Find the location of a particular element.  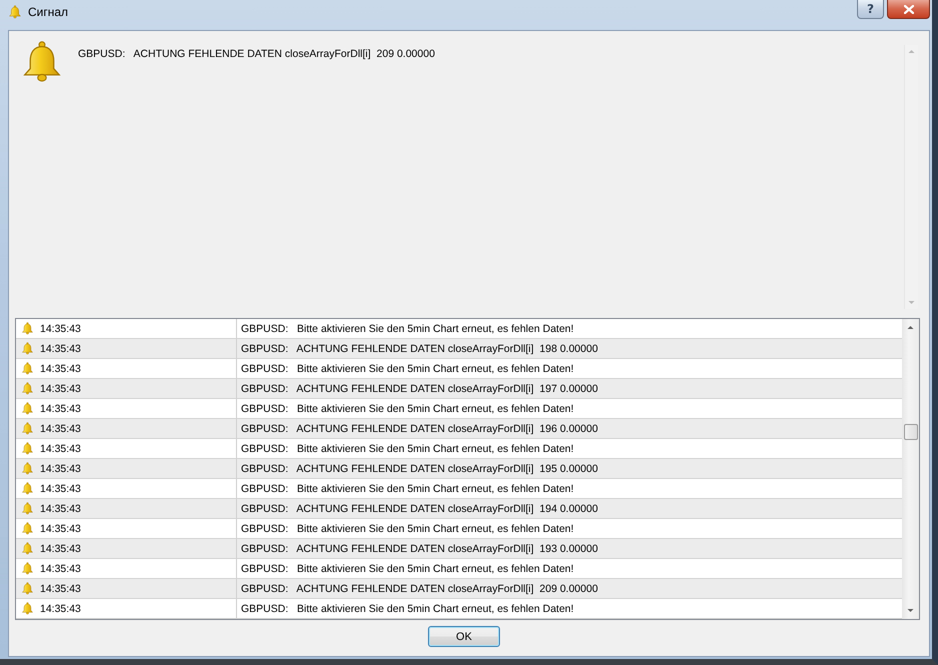

log-row: 14:35:43 GBPUSD: ACHTUNG FEHLENDE DATEN closeArrayForDll[i] 198 0.00000 is located at coordinates (459, 349).